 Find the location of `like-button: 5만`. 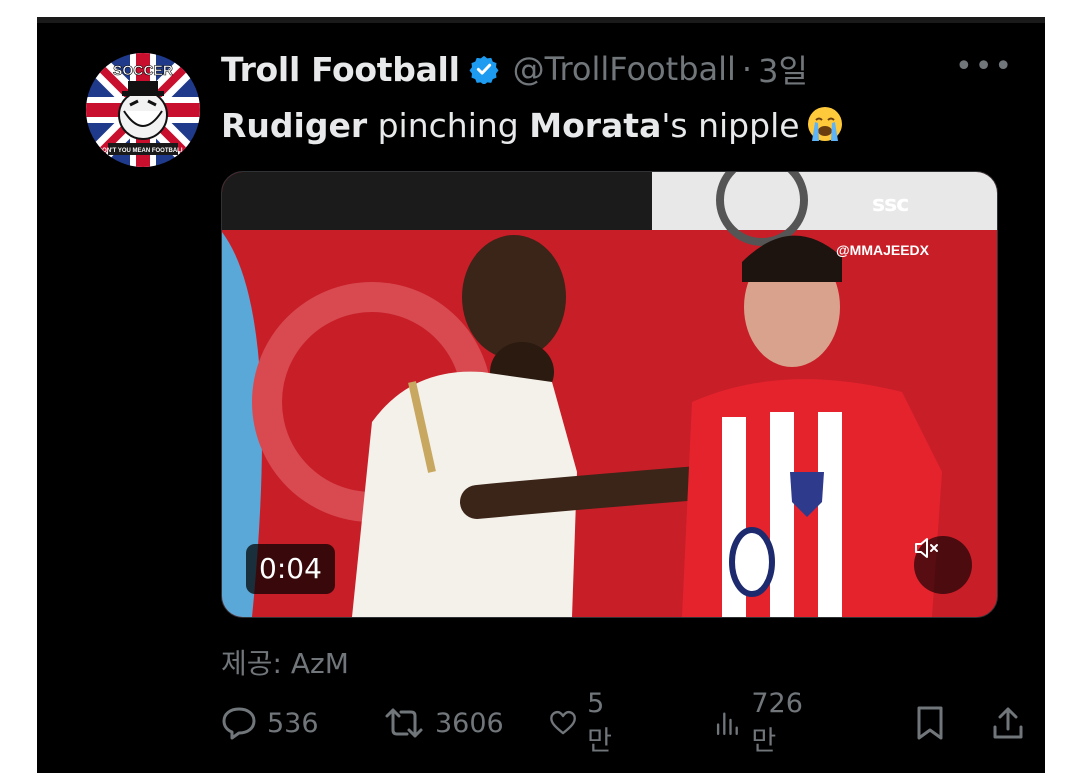

like-button: 5만 is located at coordinates (584, 722).